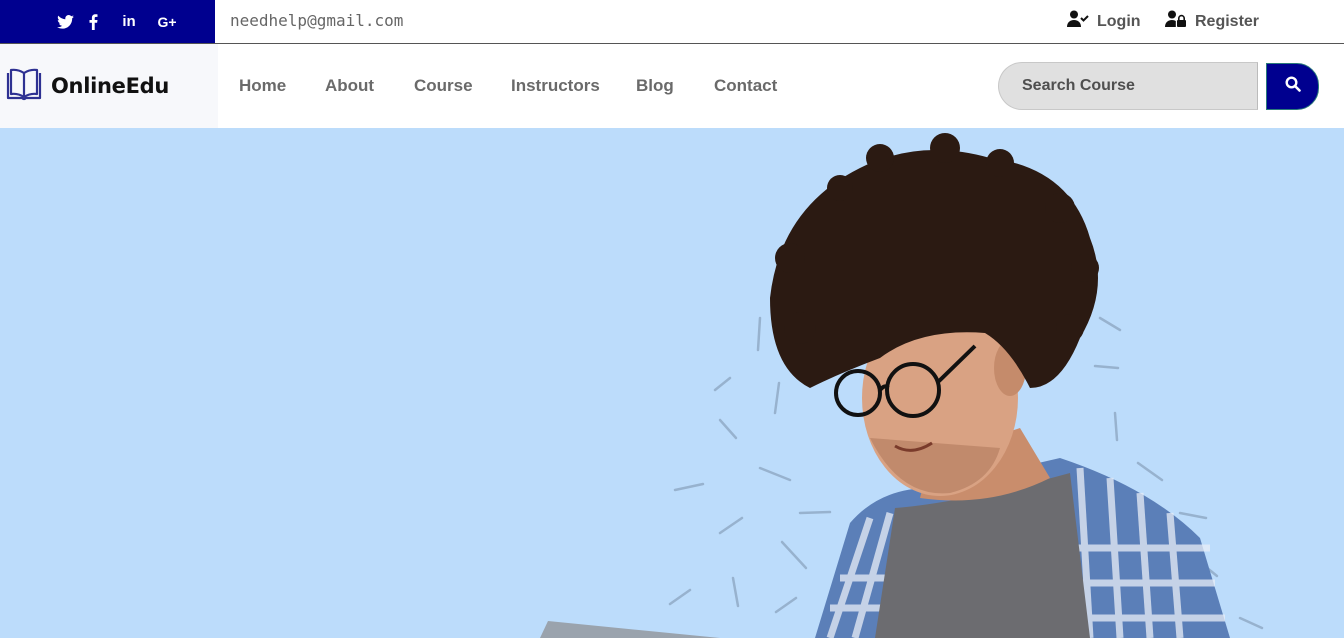  What do you see at coordinates (107, 21) in the screenshot?
I see `social-links: in G+` at bounding box center [107, 21].